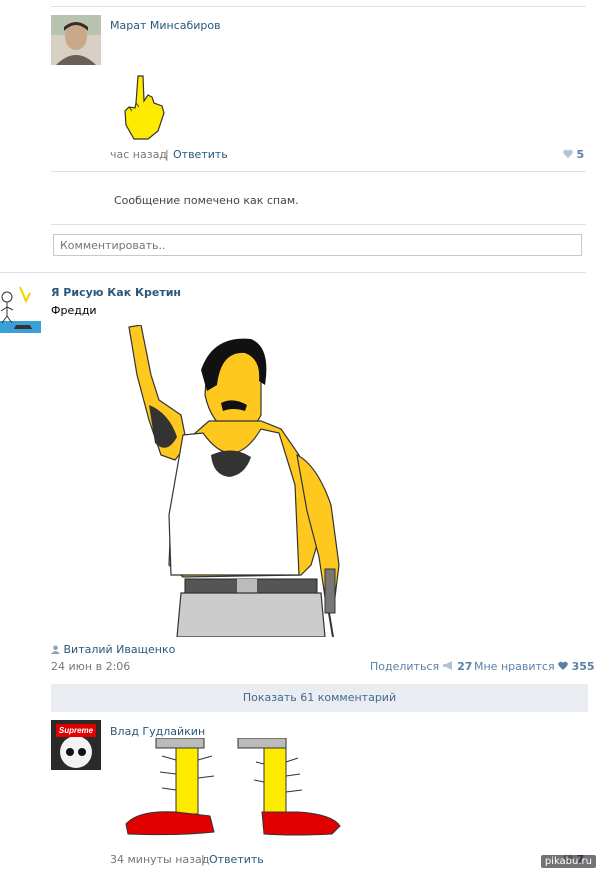 This screenshot has height=876, width=602. Describe the element at coordinates (580, 154) in the screenshot. I see `like-count: 5` at that location.